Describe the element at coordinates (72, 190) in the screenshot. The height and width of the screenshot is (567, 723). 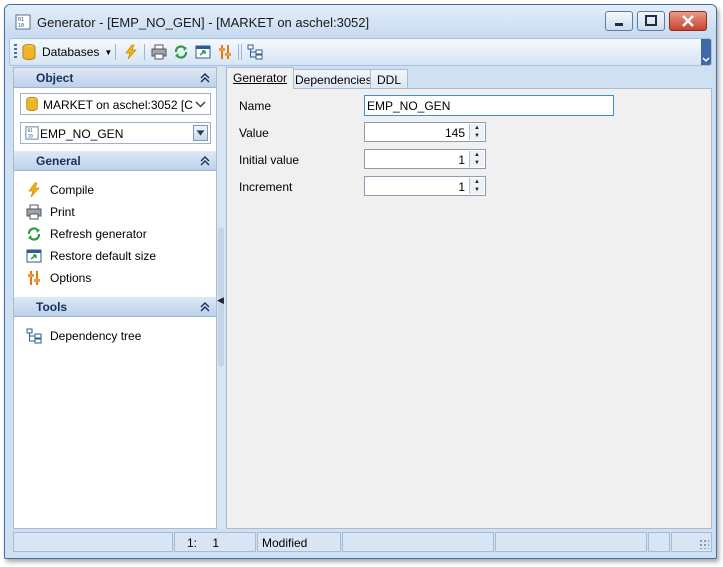
I see `compile-label: Compile` at that location.